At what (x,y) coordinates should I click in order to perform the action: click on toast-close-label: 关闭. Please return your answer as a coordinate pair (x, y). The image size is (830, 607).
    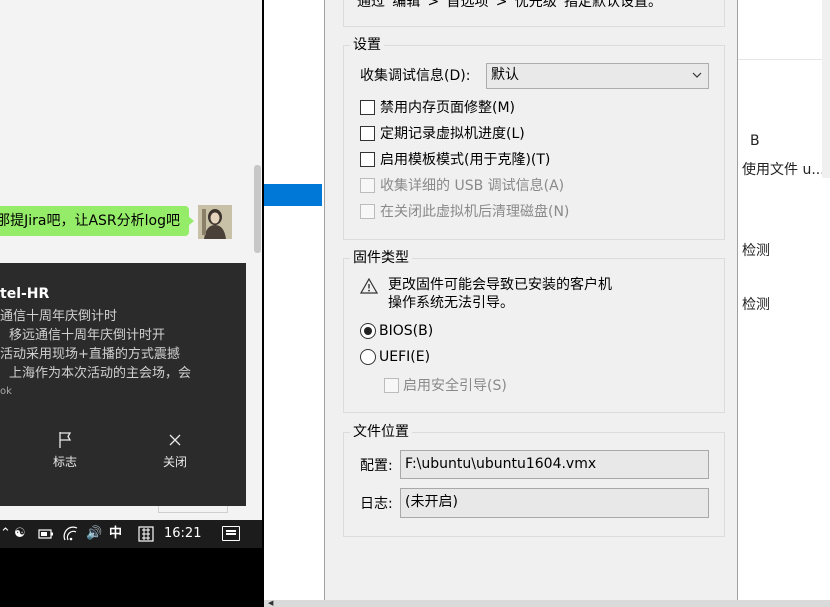
    Looking at the image, I should click on (174, 462).